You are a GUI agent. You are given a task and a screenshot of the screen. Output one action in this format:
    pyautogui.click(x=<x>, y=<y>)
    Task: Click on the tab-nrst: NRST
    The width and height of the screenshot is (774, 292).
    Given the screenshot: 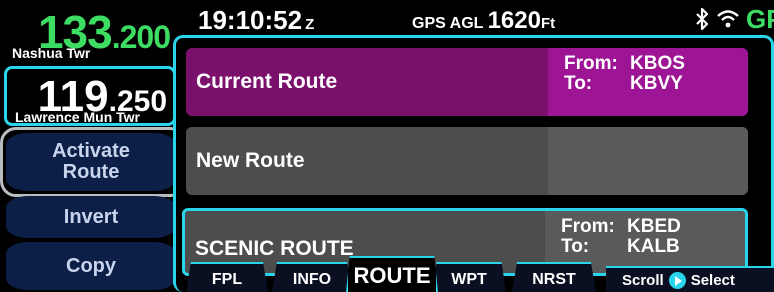 What is the action you would take?
    pyautogui.click(x=554, y=277)
    